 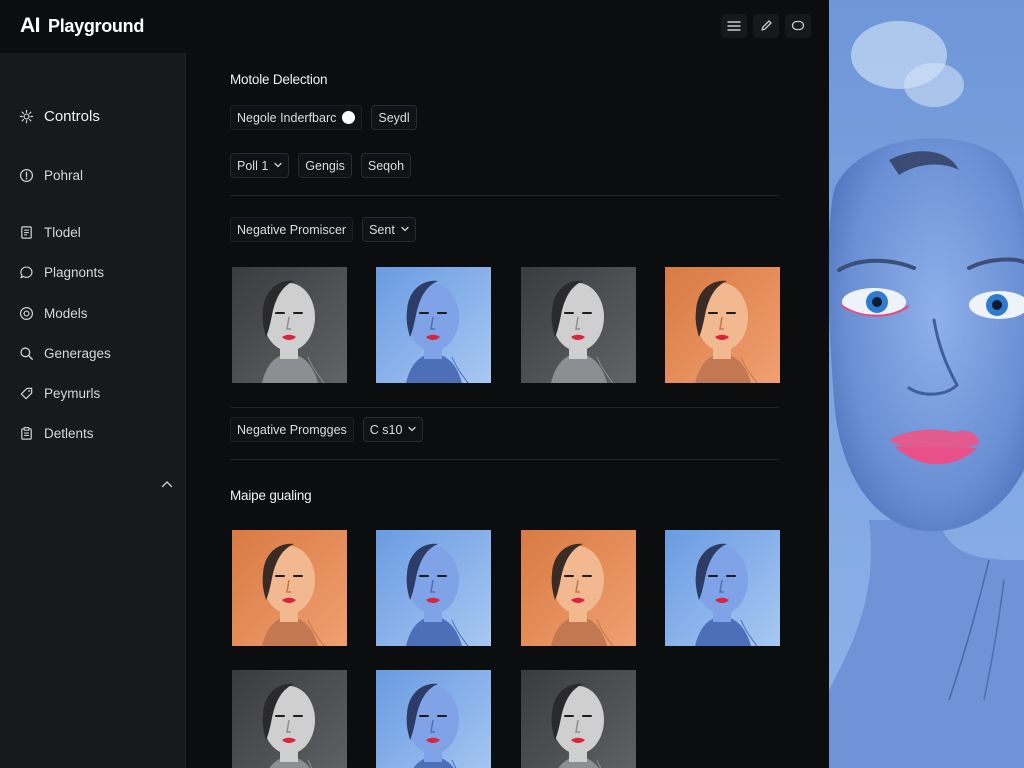 I want to click on app-title: Playground, so click(x=96, y=25).